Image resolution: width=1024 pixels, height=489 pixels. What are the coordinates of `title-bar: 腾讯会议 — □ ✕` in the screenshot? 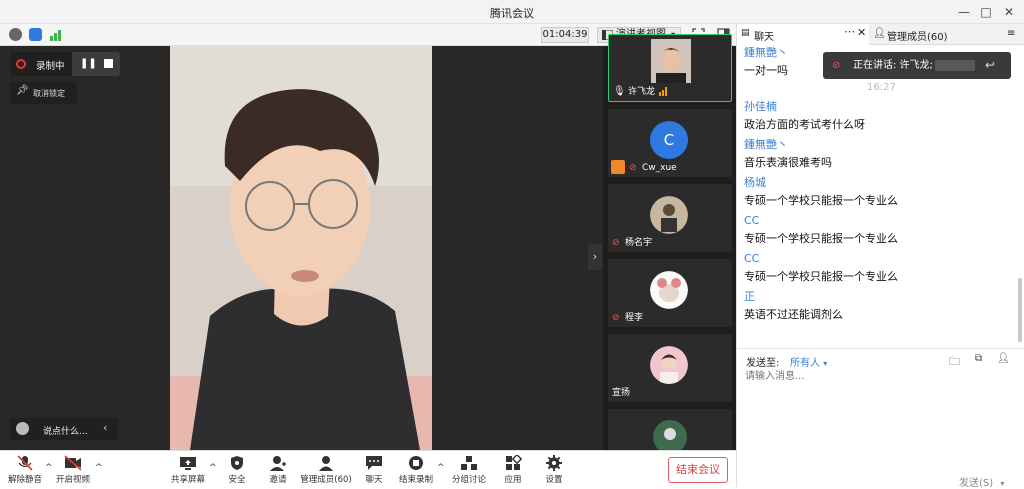 It's located at (512, 12).